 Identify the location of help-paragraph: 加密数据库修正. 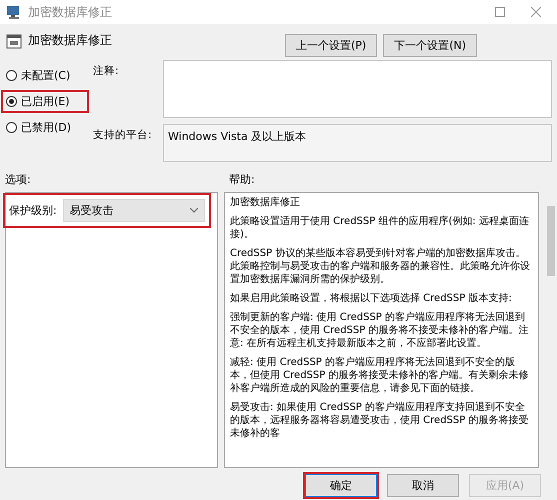
(265, 202).